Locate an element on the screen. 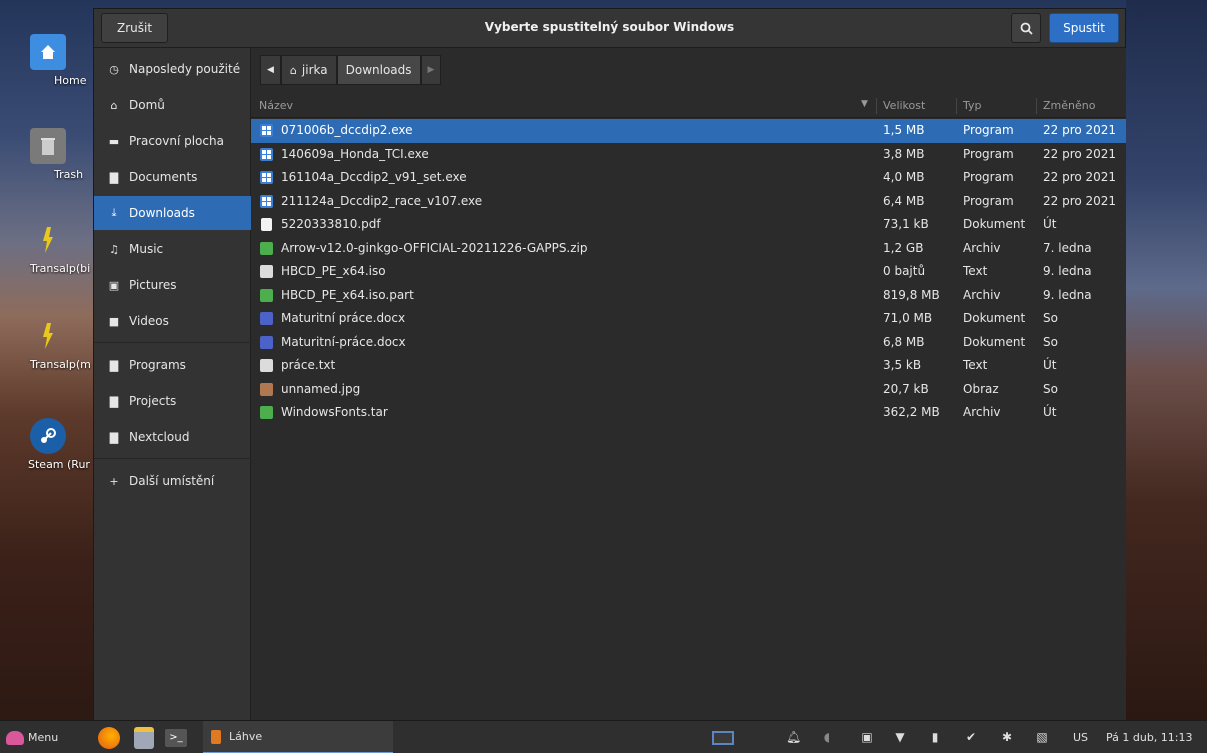  file-row: HBCD_PE_x64.iso 0 bajtů Text 9. ledna is located at coordinates (688, 272).